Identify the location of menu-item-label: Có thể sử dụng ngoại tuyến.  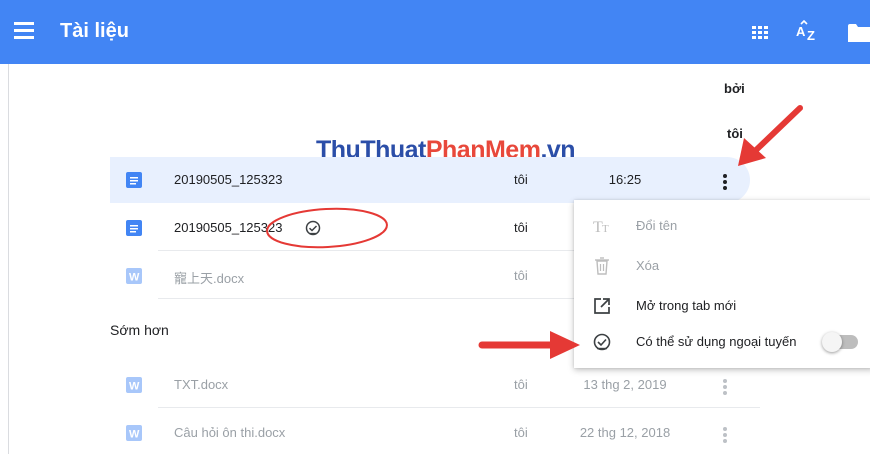
(716, 341).